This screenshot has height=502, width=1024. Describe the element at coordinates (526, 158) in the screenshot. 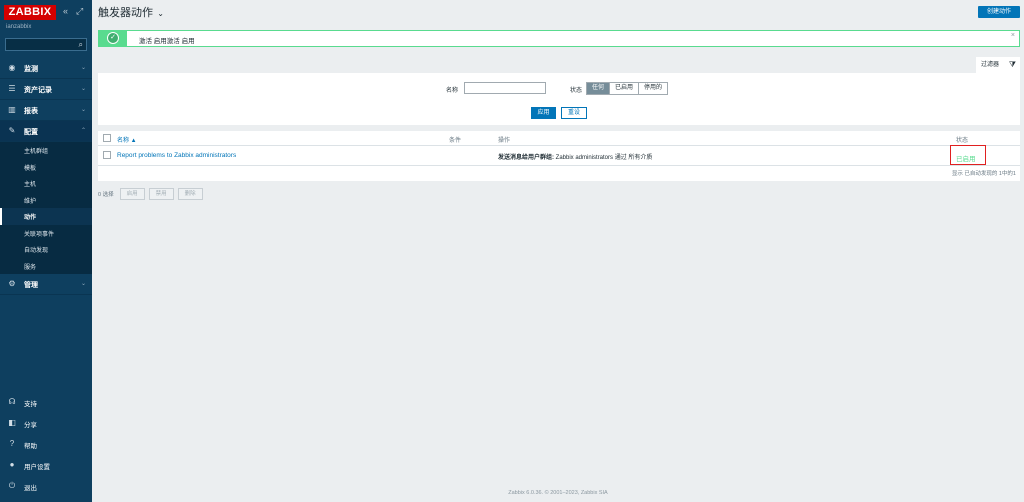

I see `operations-bold: 发送消息给用户群组:` at that location.